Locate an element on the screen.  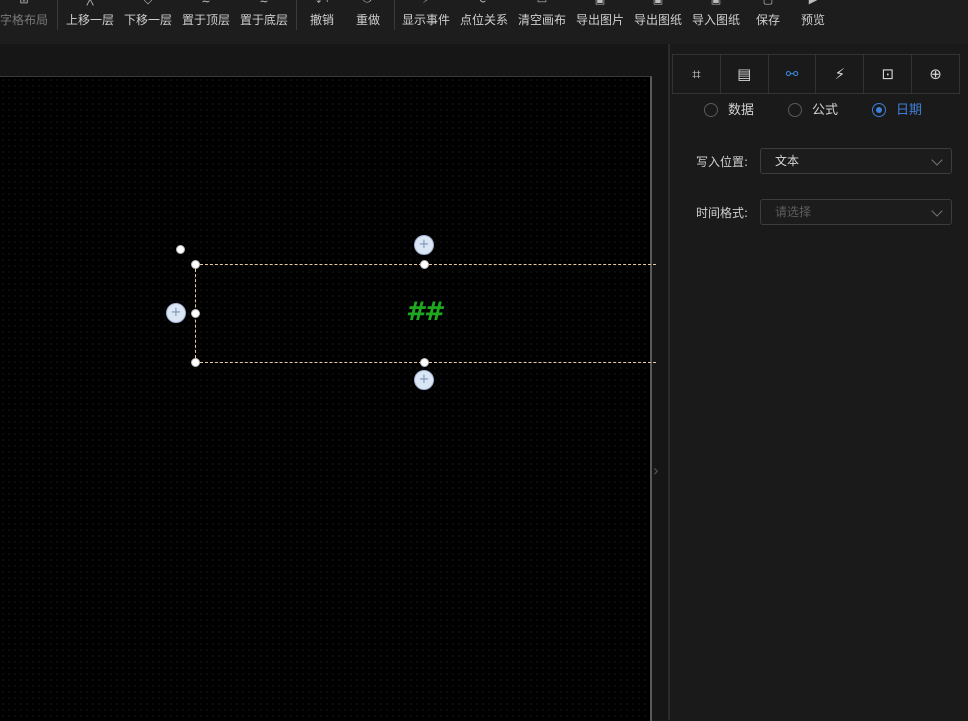
radio-label: 公式 is located at coordinates (825, 110).